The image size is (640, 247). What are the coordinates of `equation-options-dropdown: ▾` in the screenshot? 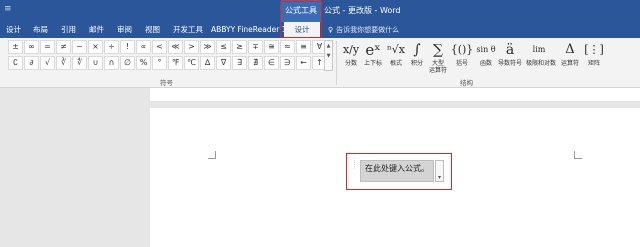 It's located at (439, 171).